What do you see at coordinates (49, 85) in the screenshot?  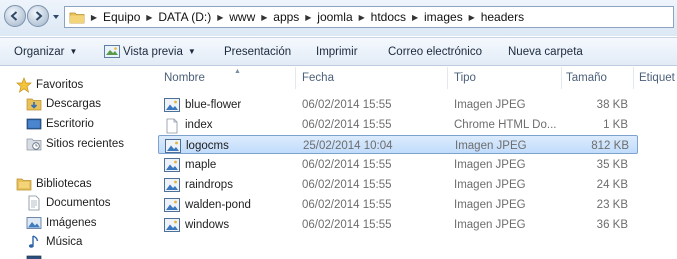 I see `nav-favorites: Favoritos` at bounding box center [49, 85].